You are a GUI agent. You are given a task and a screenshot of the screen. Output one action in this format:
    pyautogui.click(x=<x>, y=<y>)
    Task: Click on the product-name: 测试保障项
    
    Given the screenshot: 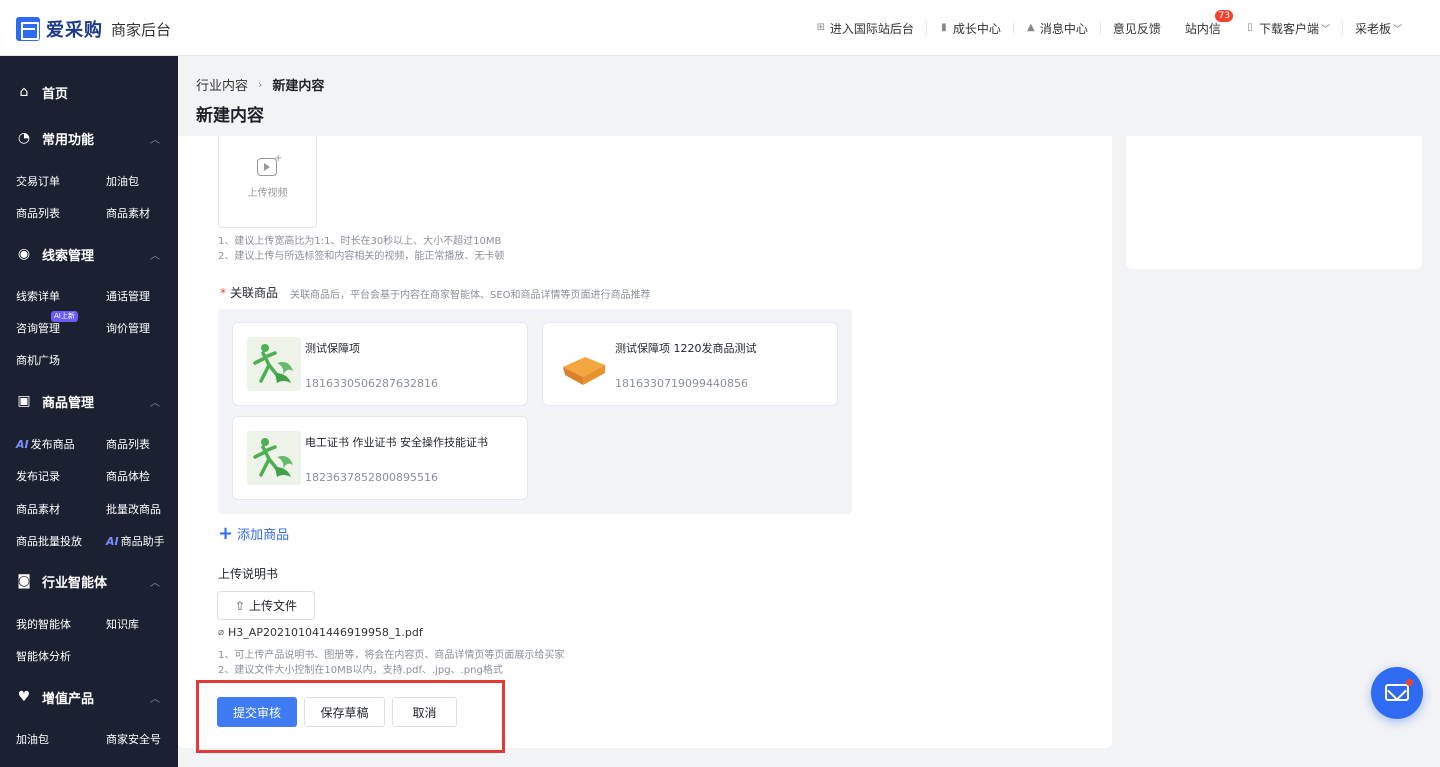 What is the action you would take?
    pyautogui.click(x=332, y=348)
    